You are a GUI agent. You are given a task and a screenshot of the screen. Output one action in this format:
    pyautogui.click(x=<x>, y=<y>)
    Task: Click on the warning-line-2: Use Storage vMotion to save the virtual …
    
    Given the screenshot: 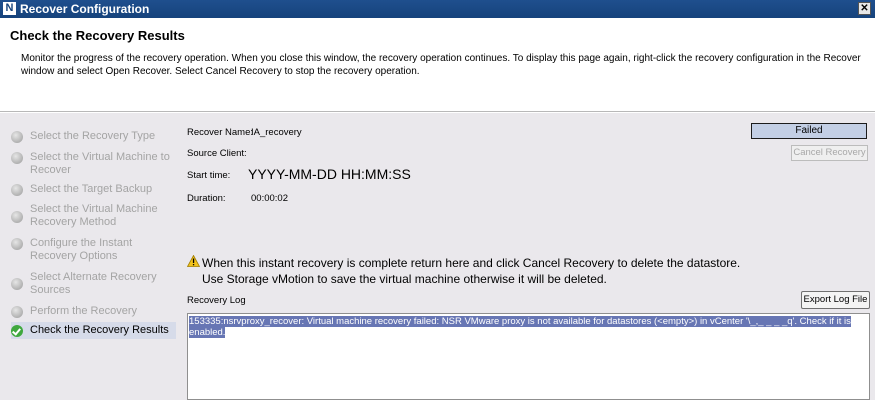 What is the action you would take?
    pyautogui.click(x=404, y=279)
    